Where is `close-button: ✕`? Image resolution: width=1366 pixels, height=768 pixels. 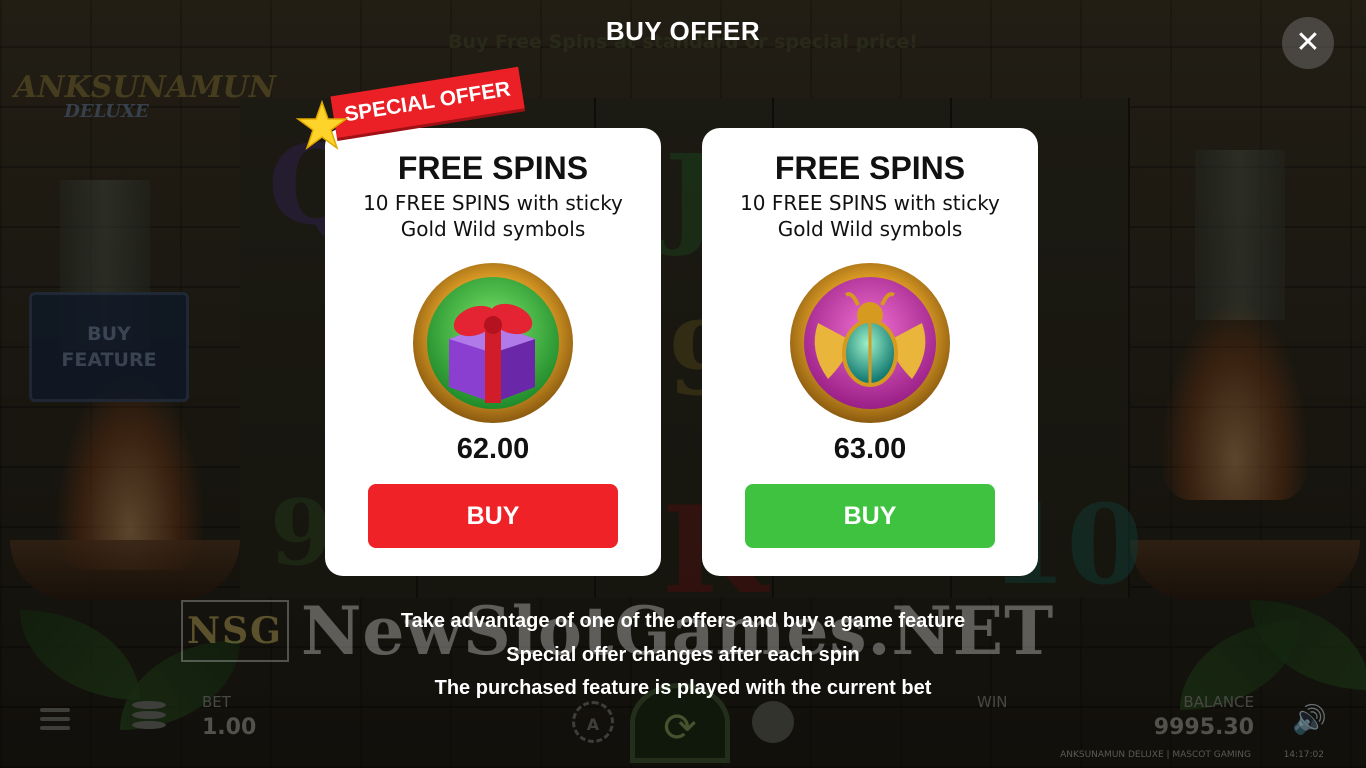 close-button: ✕ is located at coordinates (1308, 43).